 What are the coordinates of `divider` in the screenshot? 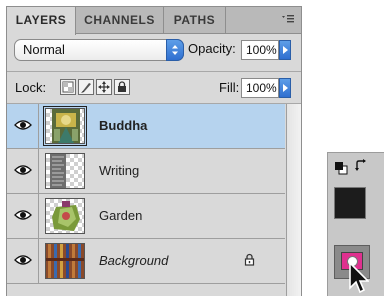 It's located at (154, 71).